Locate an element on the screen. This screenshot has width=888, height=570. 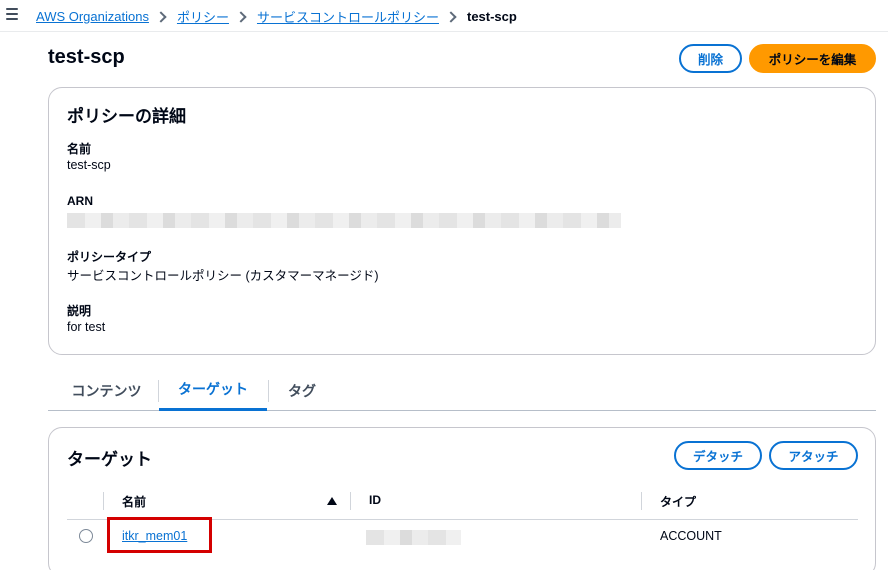
arn-redacted is located at coordinates (344, 220).